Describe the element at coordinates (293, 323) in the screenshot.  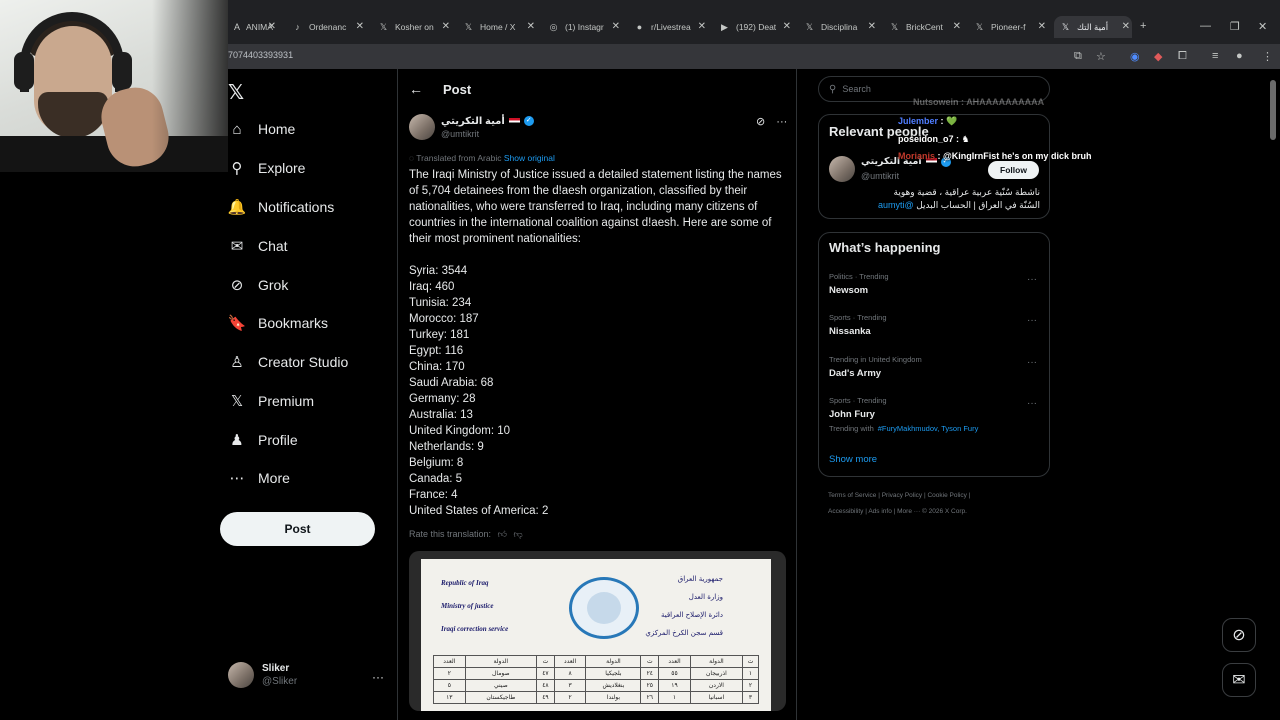
I see `nav-item-label: Bookmarks` at that location.